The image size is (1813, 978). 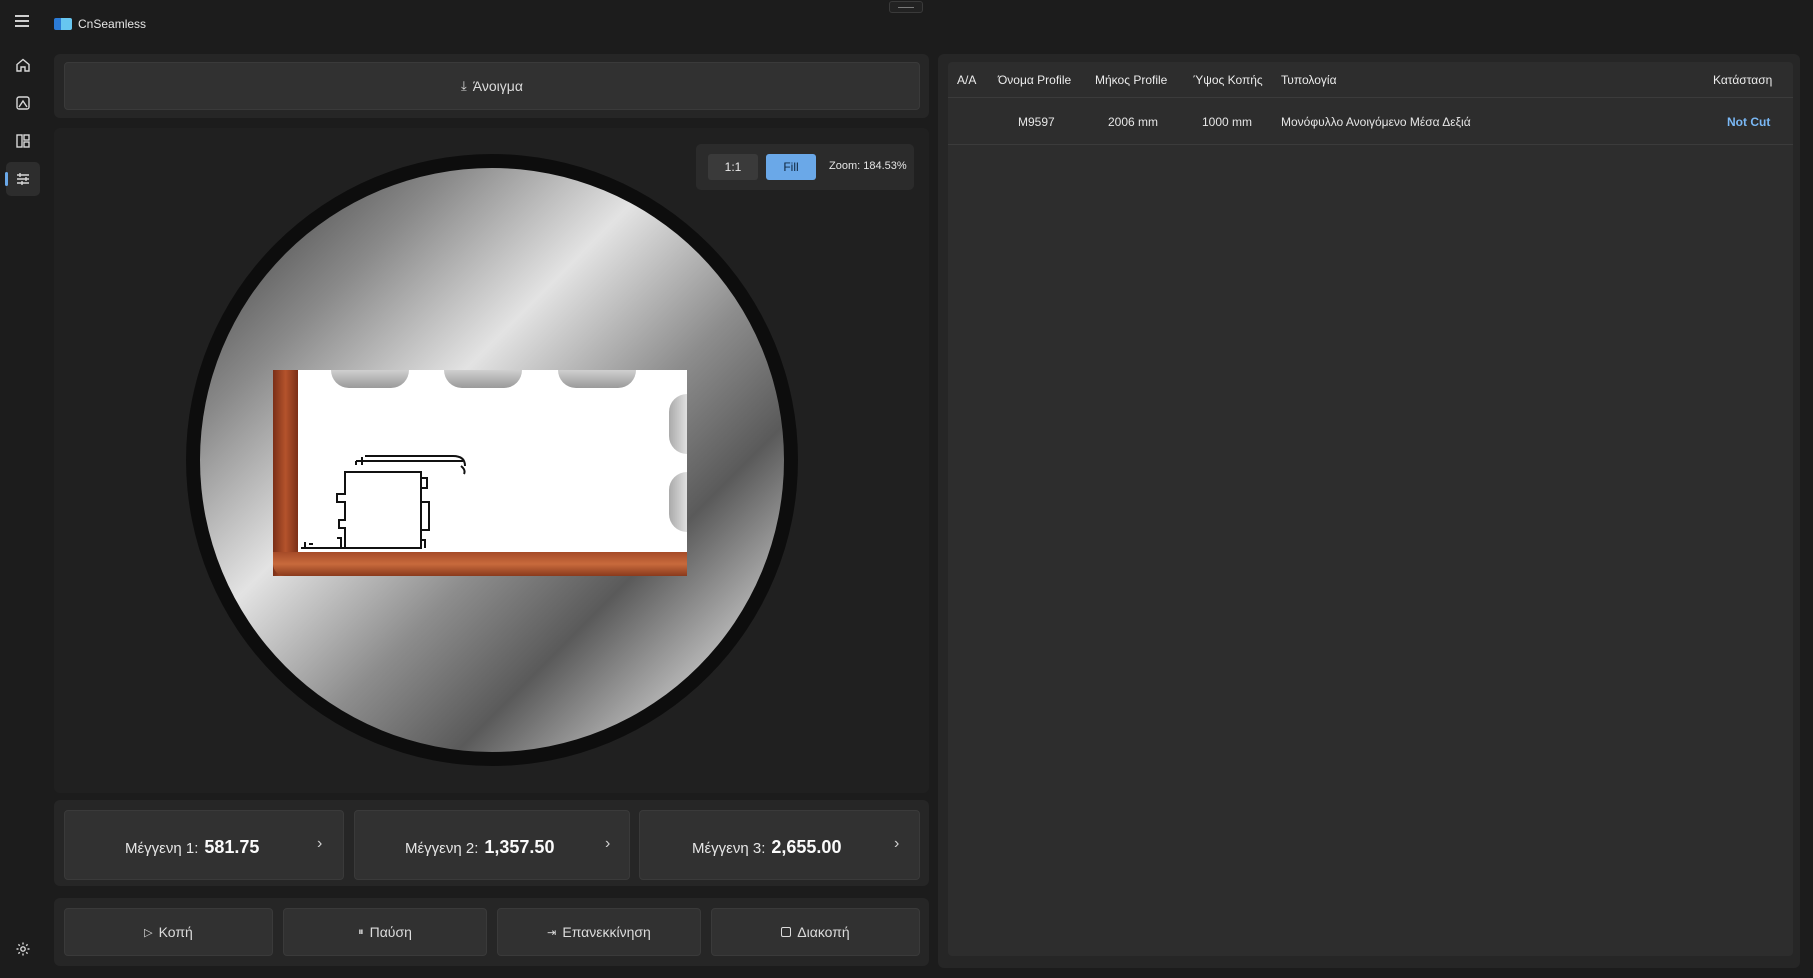 What do you see at coordinates (22, 511) in the screenshot?
I see `navigation-rail` at bounding box center [22, 511].